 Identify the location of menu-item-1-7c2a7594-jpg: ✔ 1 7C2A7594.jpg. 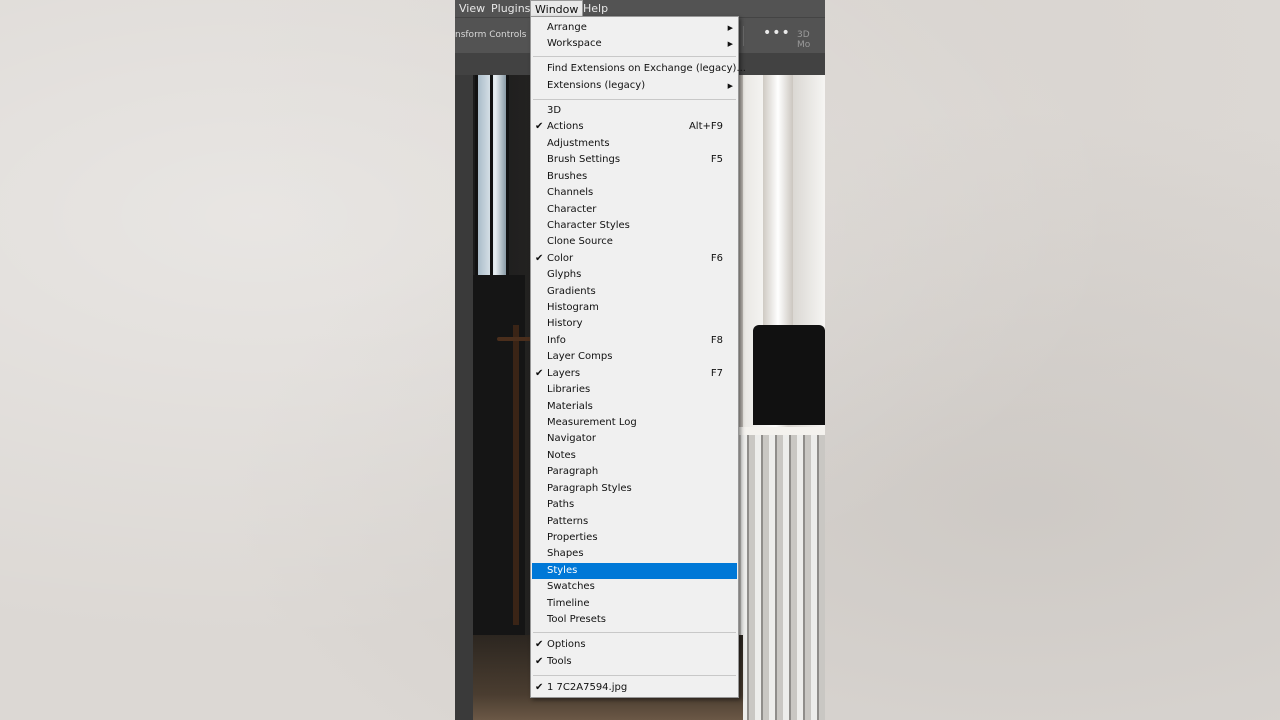
(634, 688).